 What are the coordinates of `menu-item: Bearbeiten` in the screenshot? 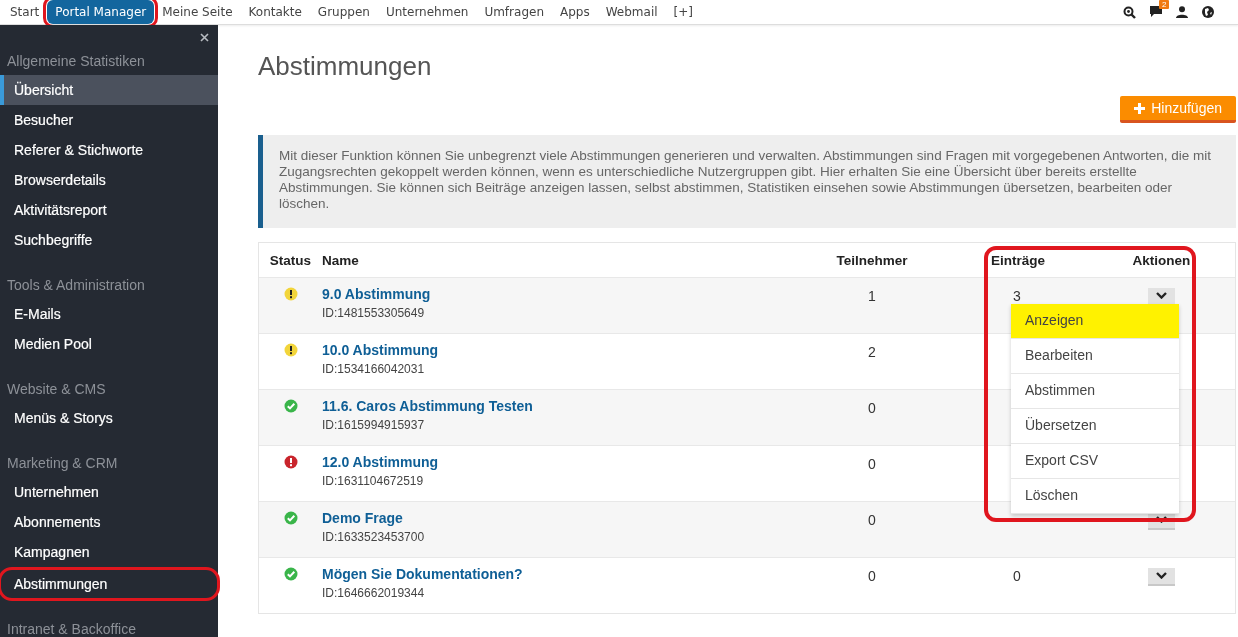 It's located at (1095, 356).